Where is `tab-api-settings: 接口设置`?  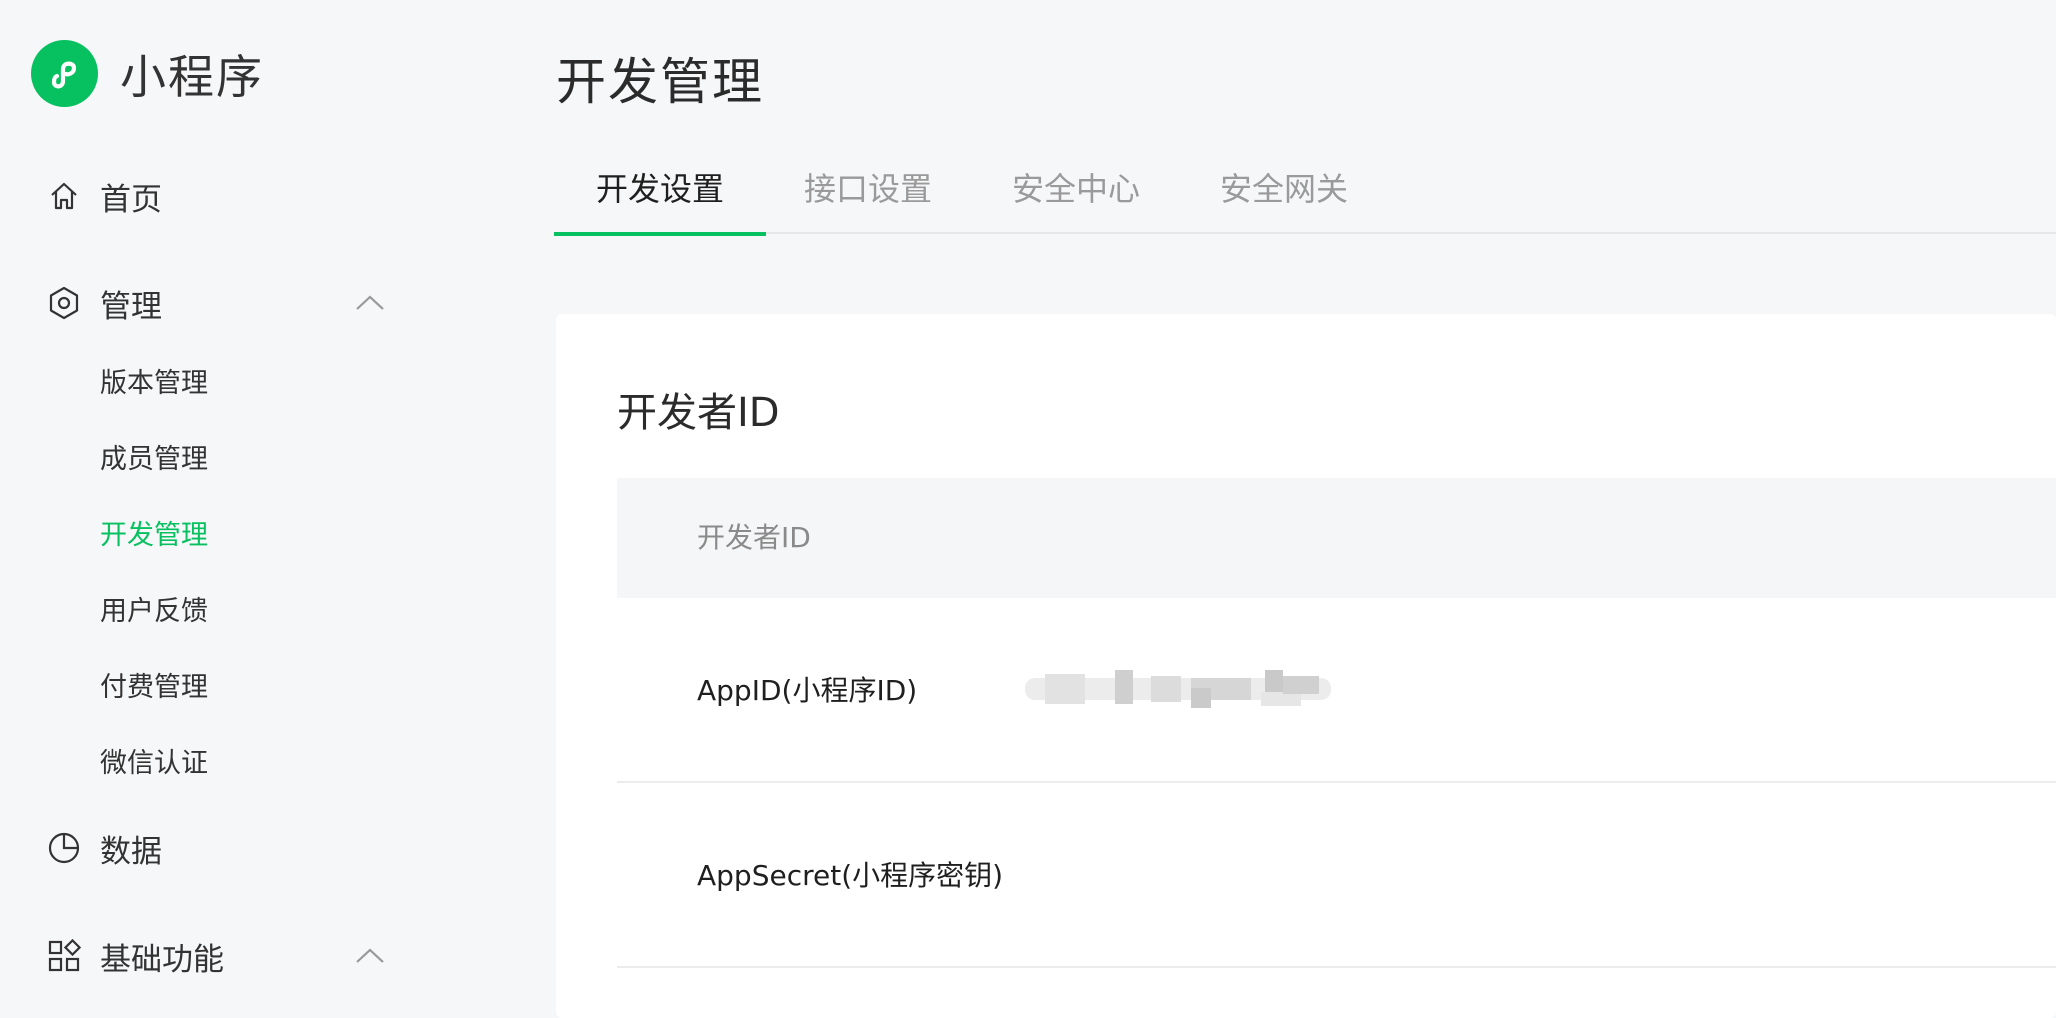
tab-api-settings: 接口设置 is located at coordinates (868, 197).